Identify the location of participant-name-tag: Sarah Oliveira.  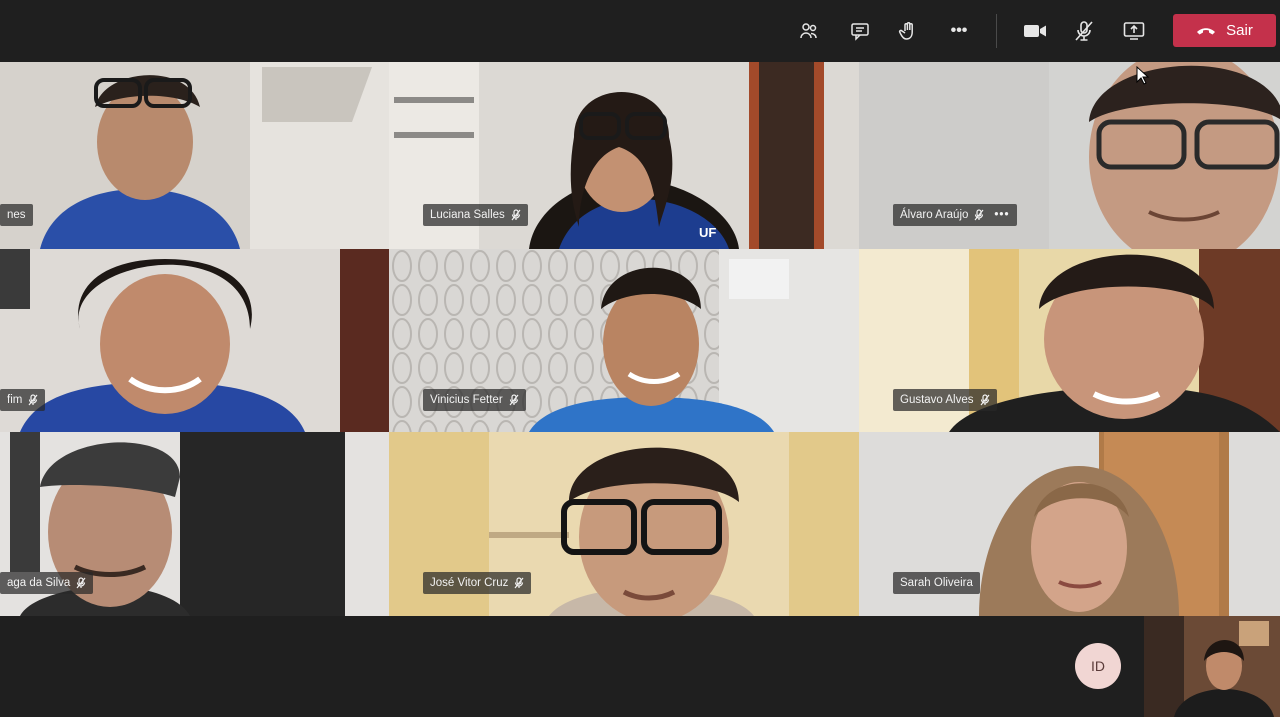
(936, 583).